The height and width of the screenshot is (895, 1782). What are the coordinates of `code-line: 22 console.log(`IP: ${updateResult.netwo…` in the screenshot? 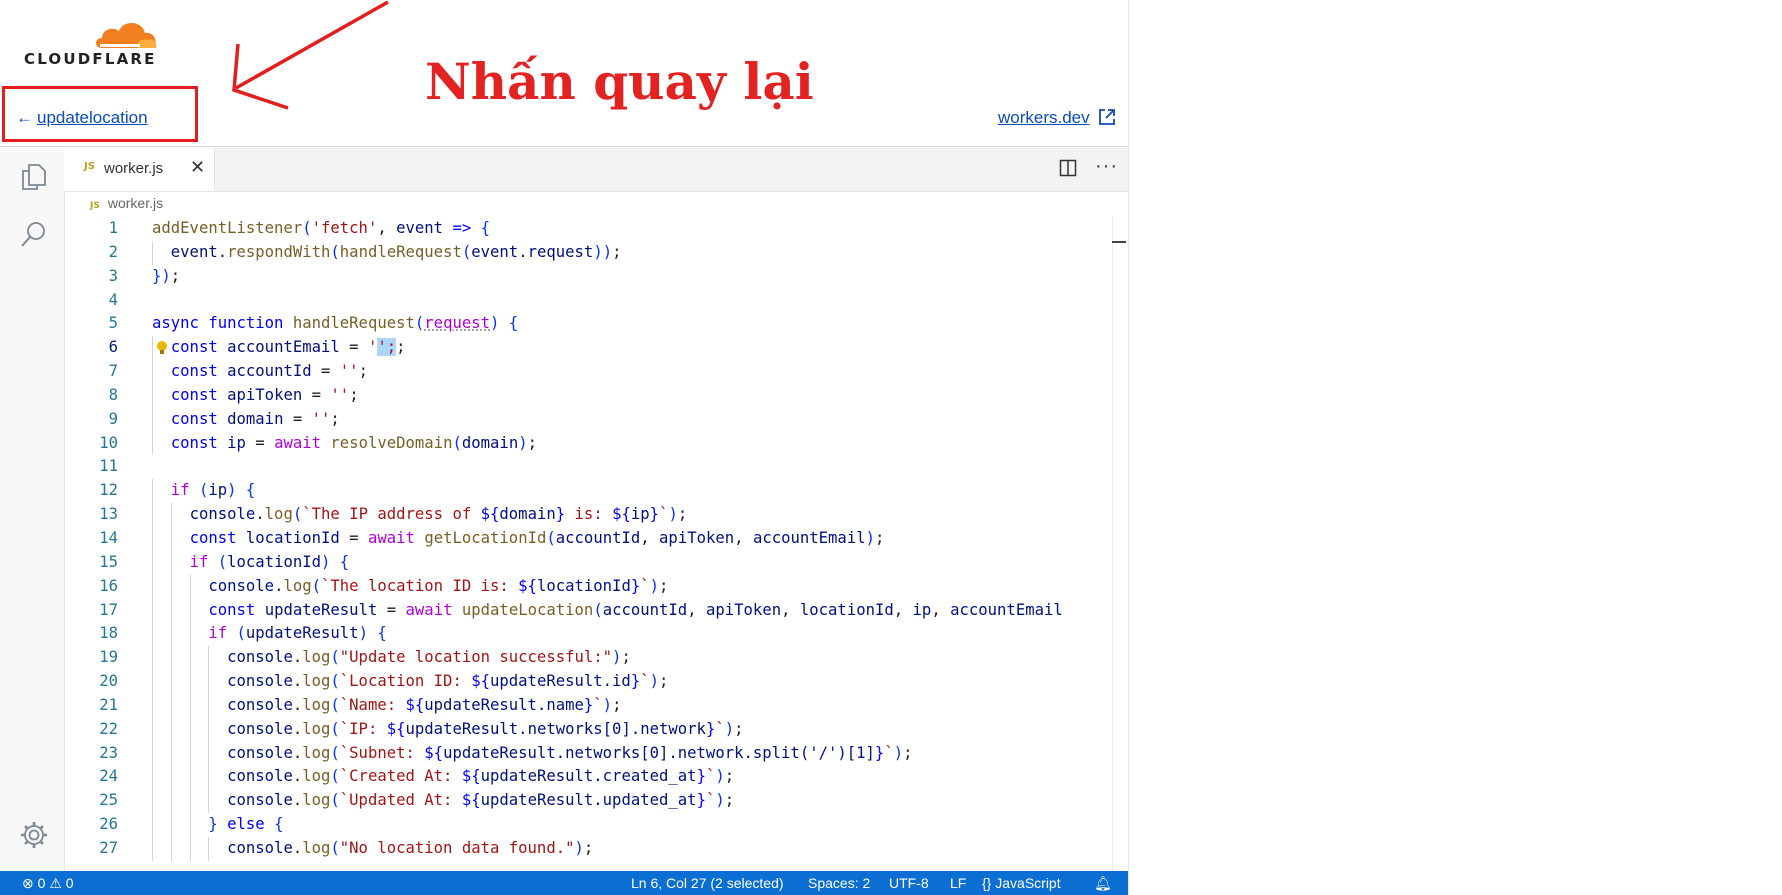 It's located at (587, 729).